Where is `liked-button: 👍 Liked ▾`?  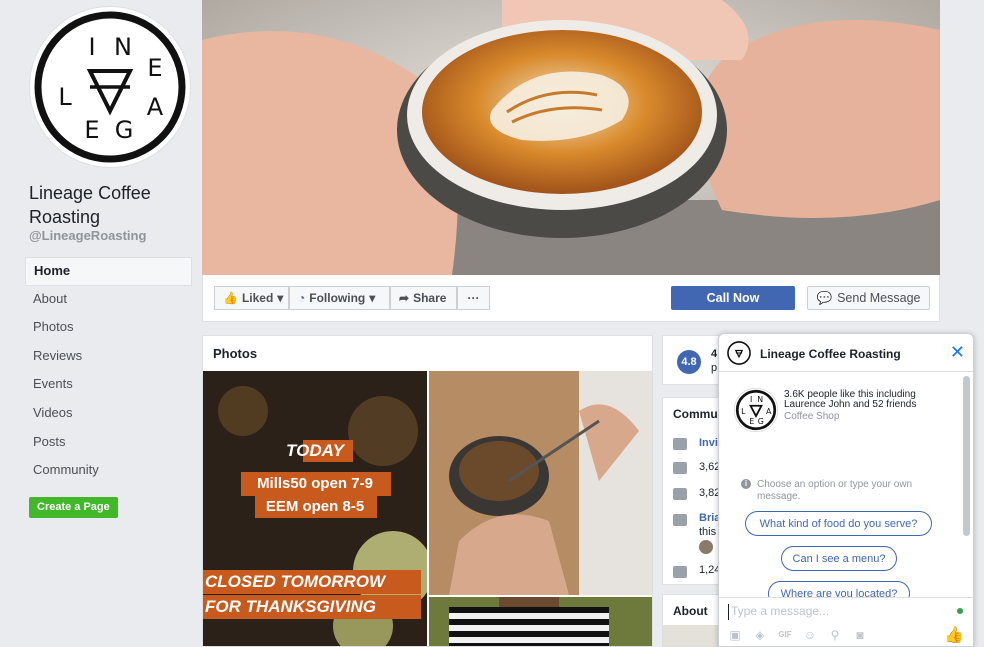
liked-button: 👍 Liked ▾ is located at coordinates (251, 298).